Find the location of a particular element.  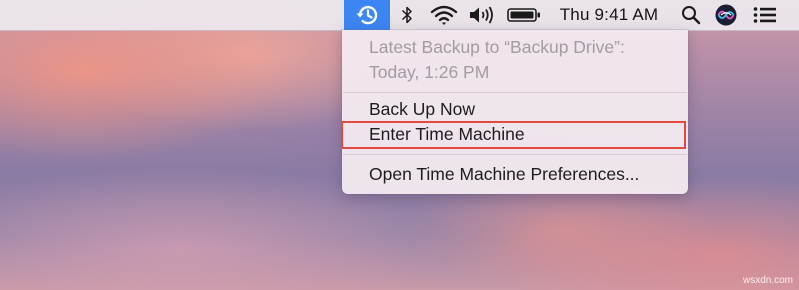

menu-item-back-up-now: Back Up Now is located at coordinates (515, 110).